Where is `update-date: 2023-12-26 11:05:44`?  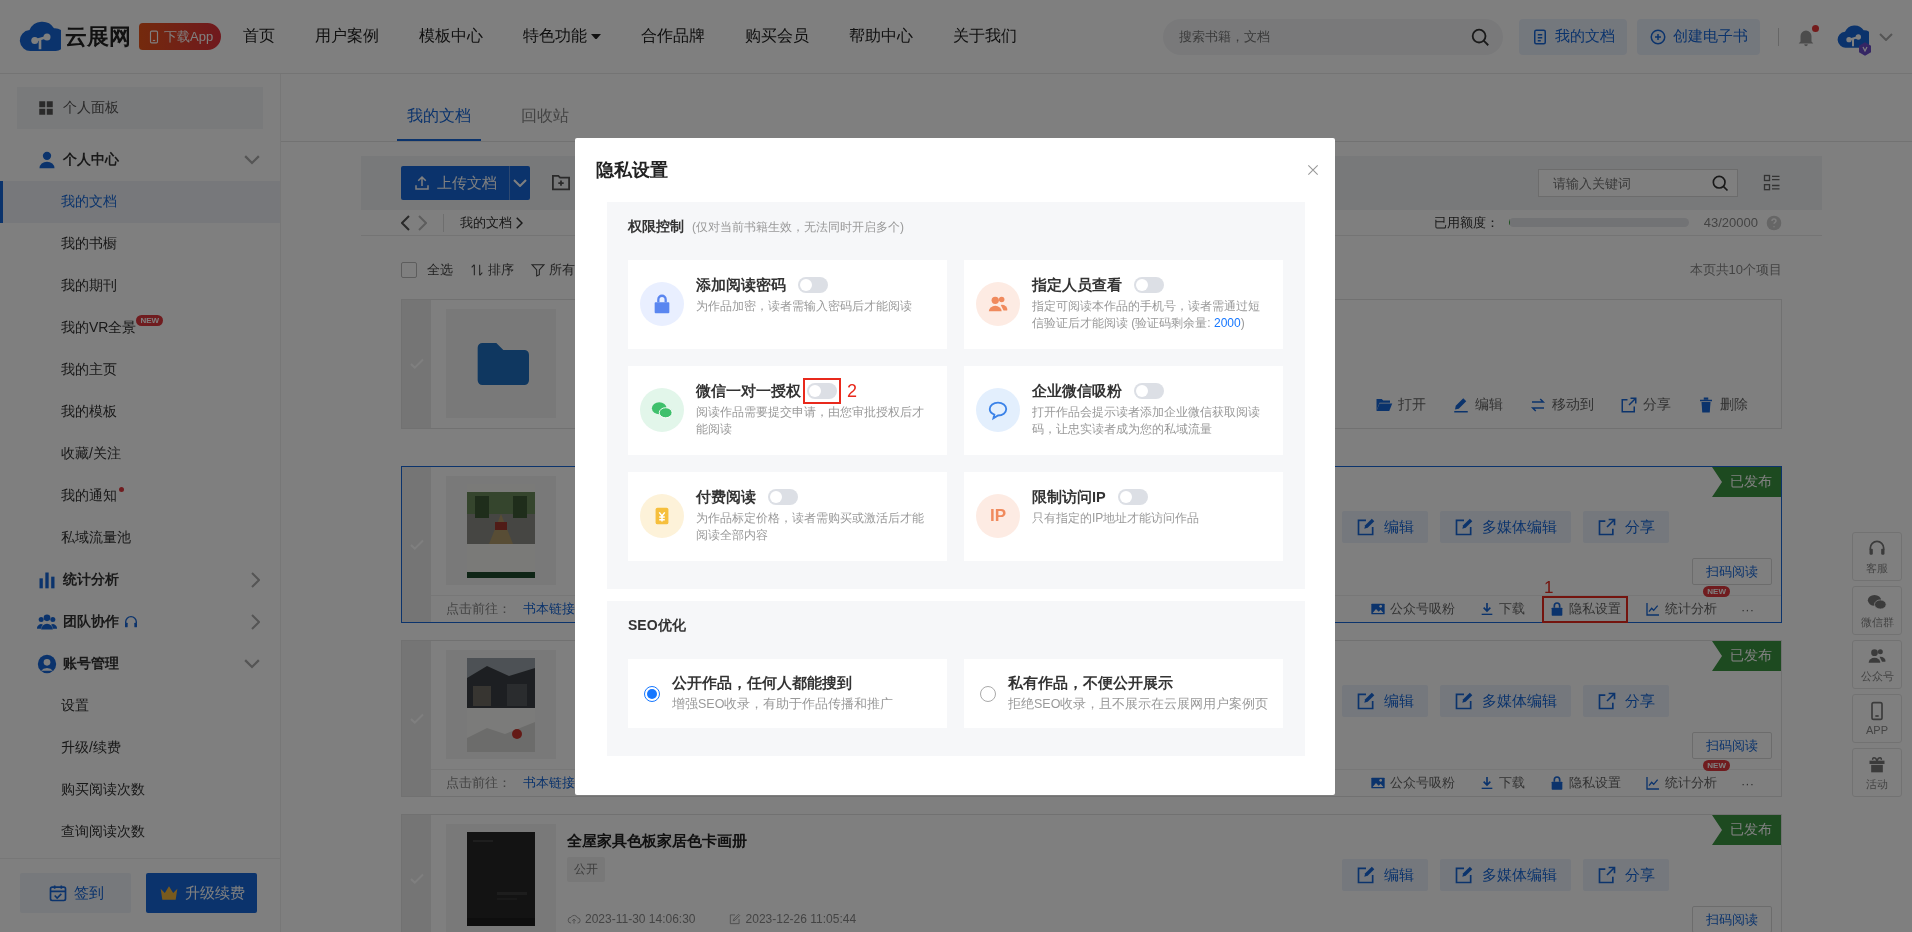 update-date: 2023-12-26 11:05:44 is located at coordinates (801, 919).